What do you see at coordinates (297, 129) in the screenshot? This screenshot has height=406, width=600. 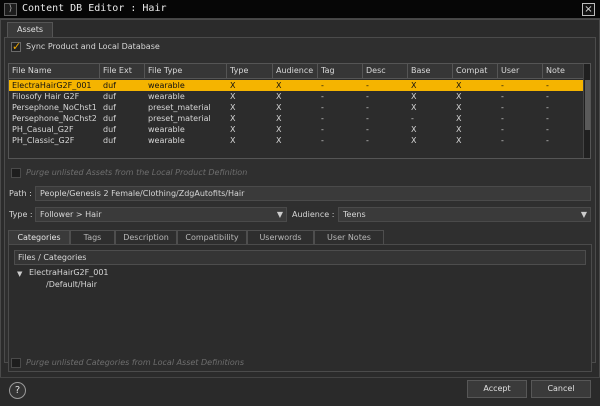 I see `table-row: PH_Casual_G2F duf wearable X X - - X X - -` at bounding box center [297, 129].